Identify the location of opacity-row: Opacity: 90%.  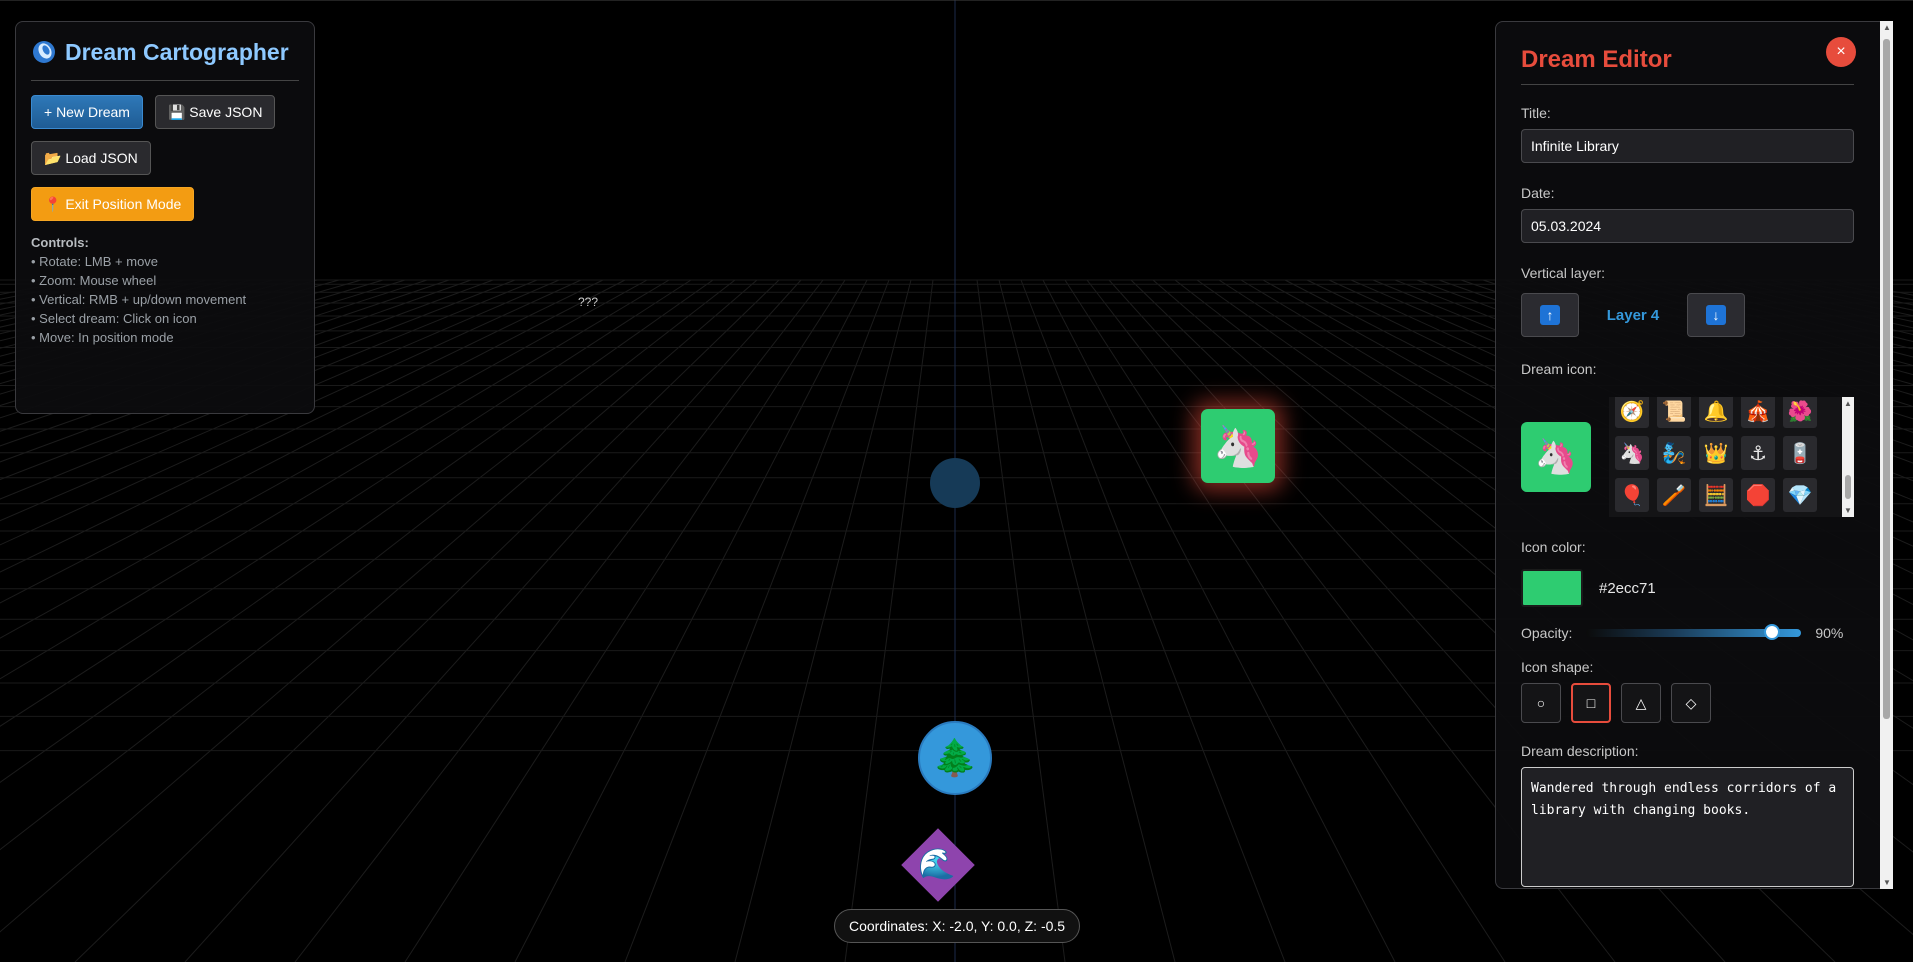
(1687, 632).